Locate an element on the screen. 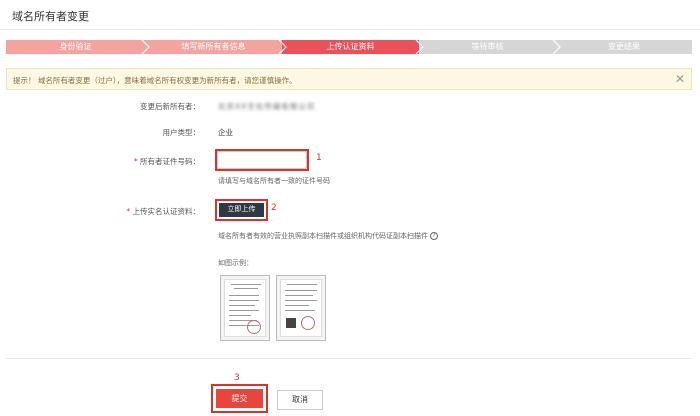 The image size is (700, 416). cancel-button: 取消 is located at coordinates (300, 400).